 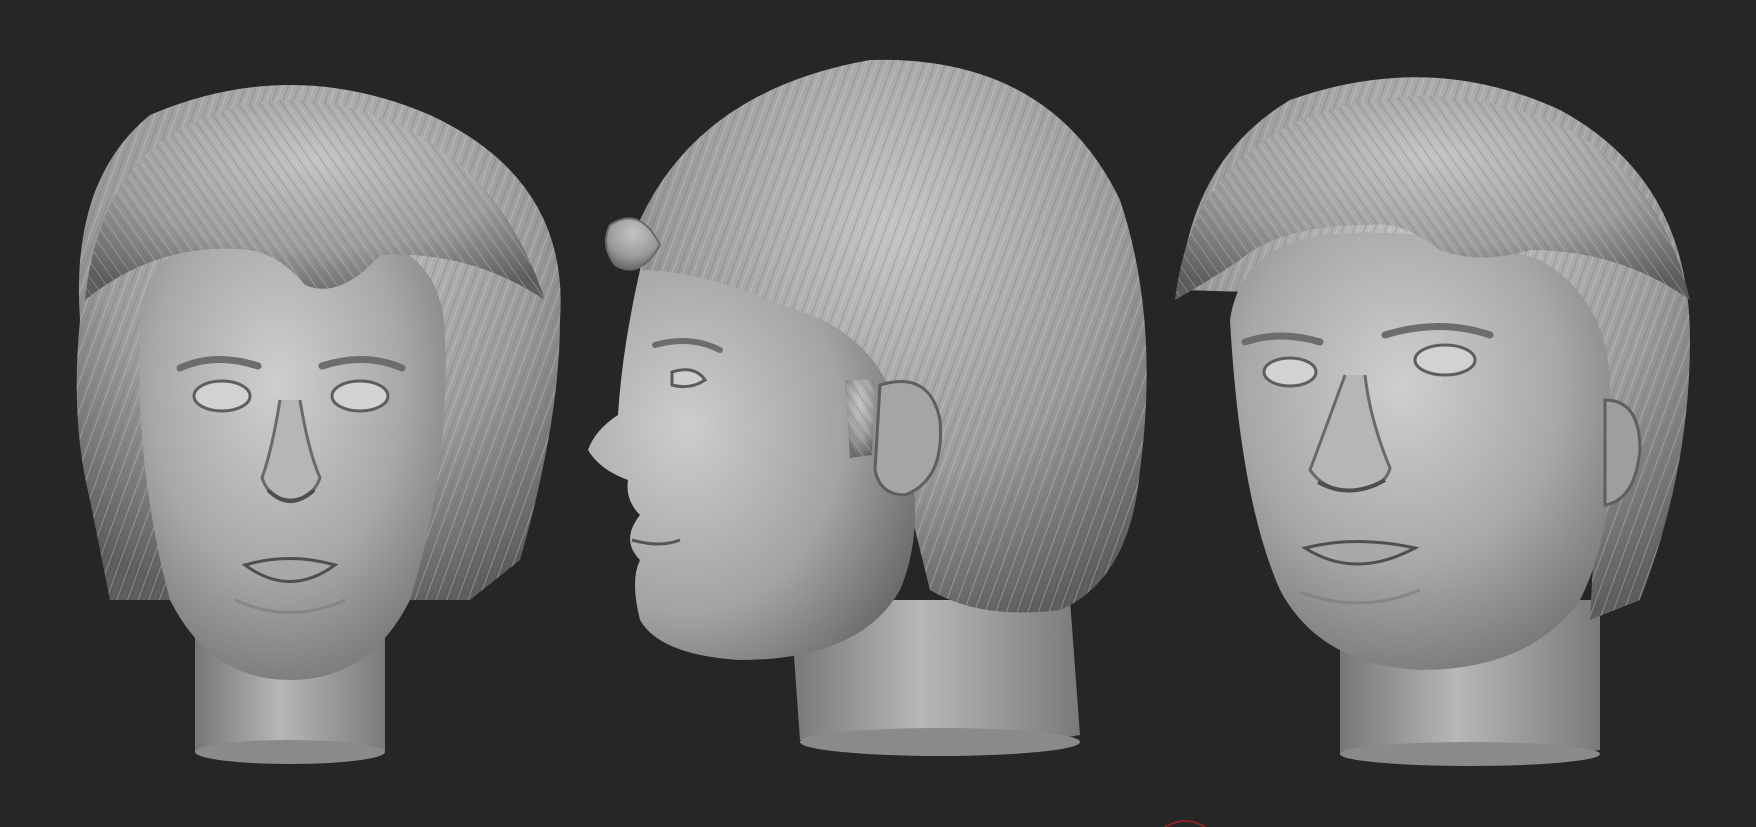 What do you see at coordinates (1445, 360) in the screenshot?
I see `tq-right-eye` at bounding box center [1445, 360].